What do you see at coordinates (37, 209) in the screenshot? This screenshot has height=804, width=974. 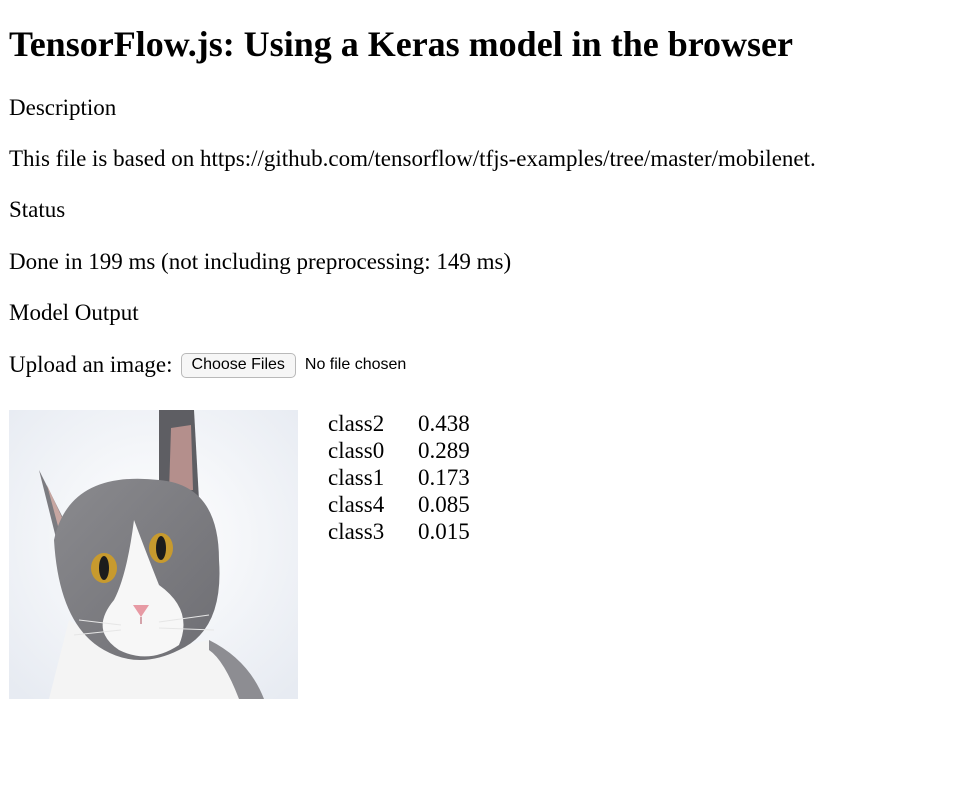 I see `status-heading: Status` at bounding box center [37, 209].